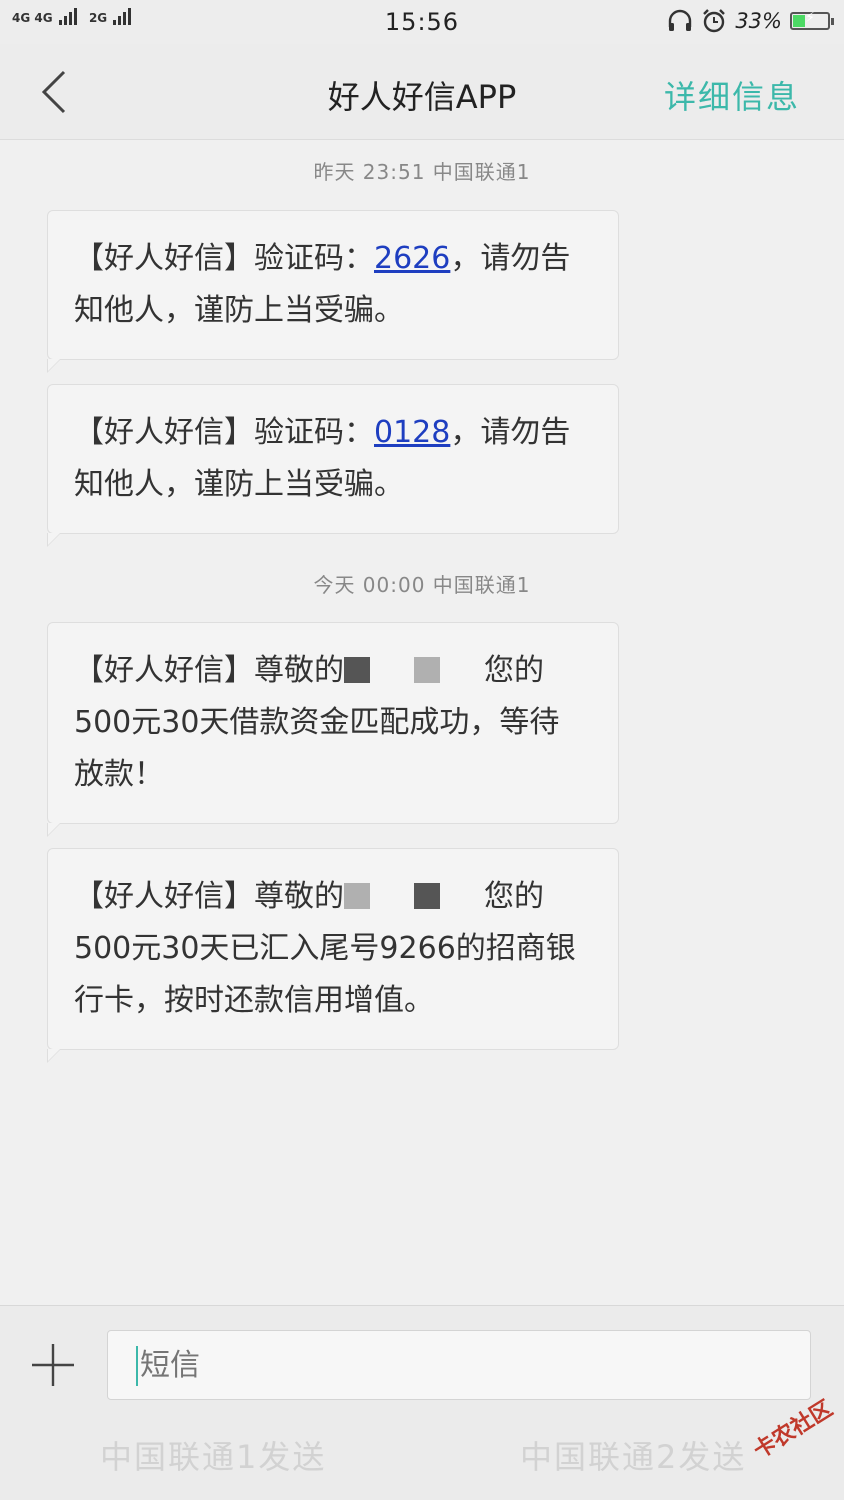 This screenshot has width=844, height=1500. I want to click on message-bubble-3: 【好人好信】尊敬的 您的500元30天借款资金匹配成功，等待放款！, so click(333, 729).